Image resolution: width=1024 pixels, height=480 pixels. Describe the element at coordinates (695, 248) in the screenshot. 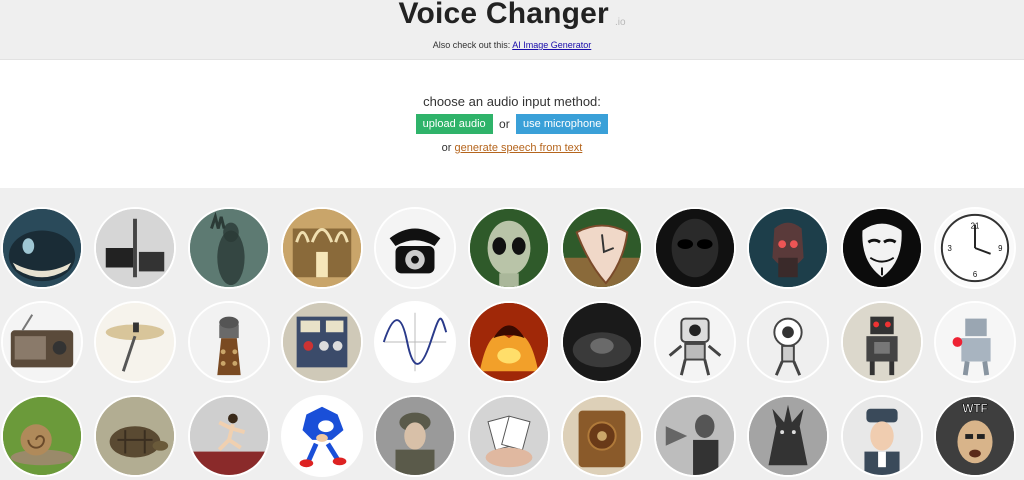

I see `dark-alien-icon` at that location.